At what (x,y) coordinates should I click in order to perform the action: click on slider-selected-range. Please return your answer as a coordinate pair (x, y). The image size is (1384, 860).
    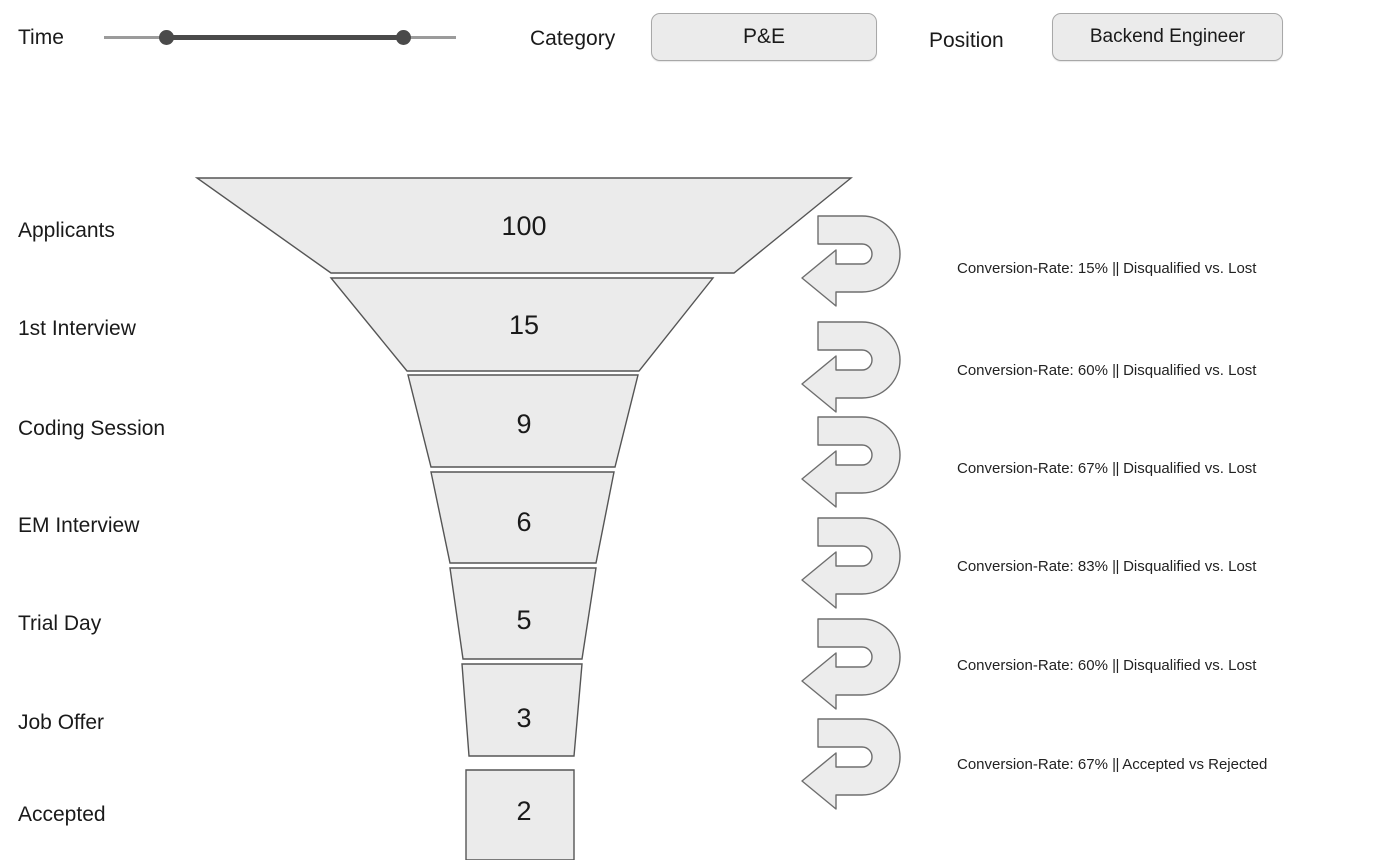
    Looking at the image, I should click on (285, 37).